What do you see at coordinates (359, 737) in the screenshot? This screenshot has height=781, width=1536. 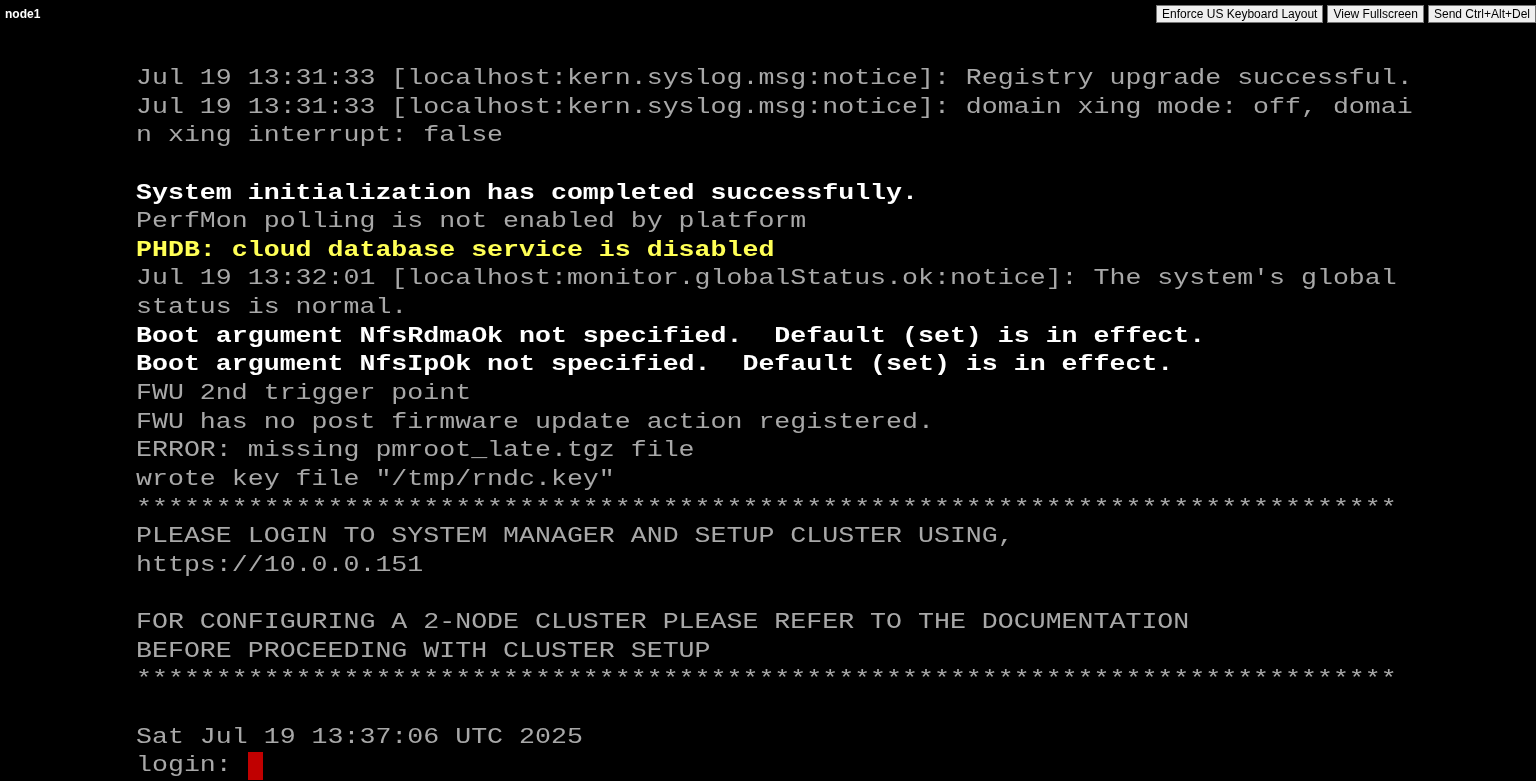 I see `console-line: Sat Jul 19 13:37:06 UTC 2025` at bounding box center [359, 737].